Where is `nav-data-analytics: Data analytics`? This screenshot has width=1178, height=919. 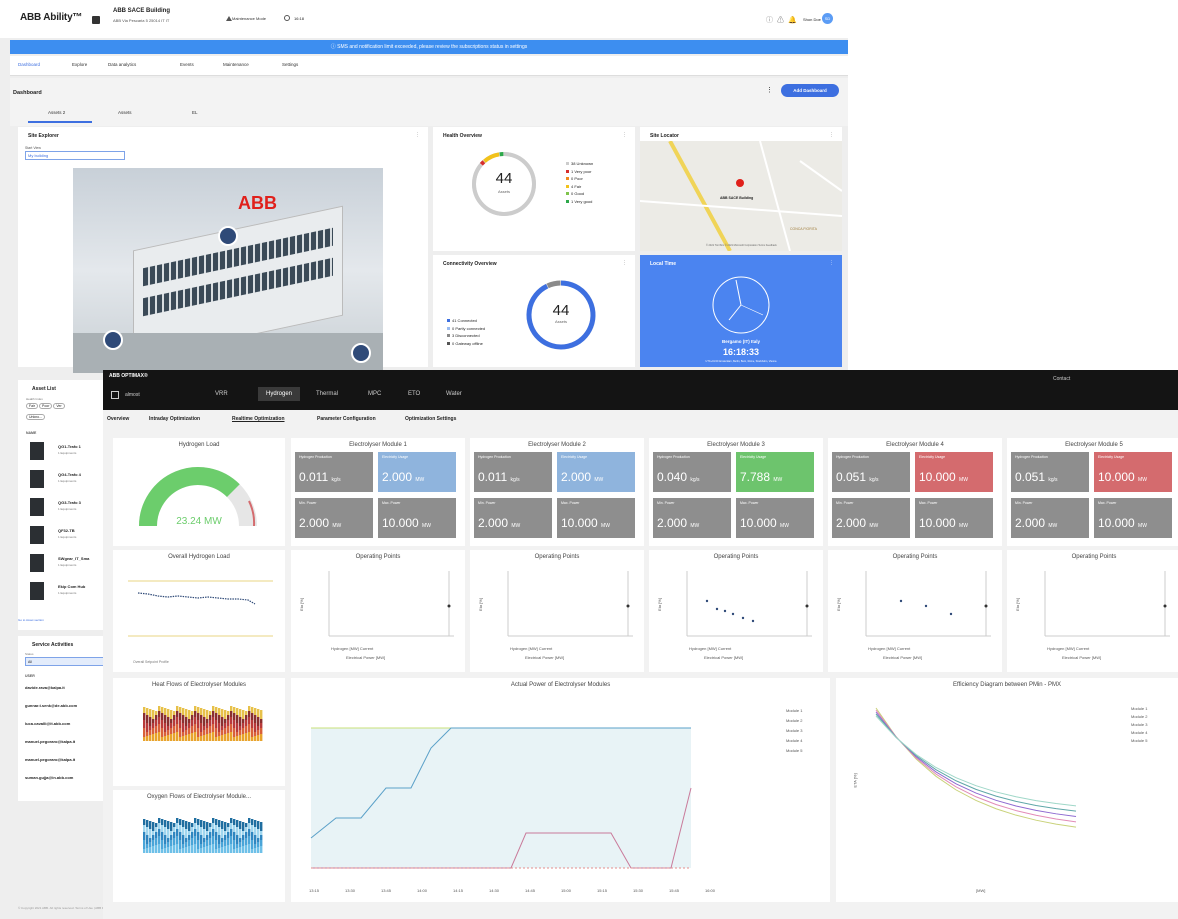 nav-data-analytics: Data analytics is located at coordinates (122, 64).